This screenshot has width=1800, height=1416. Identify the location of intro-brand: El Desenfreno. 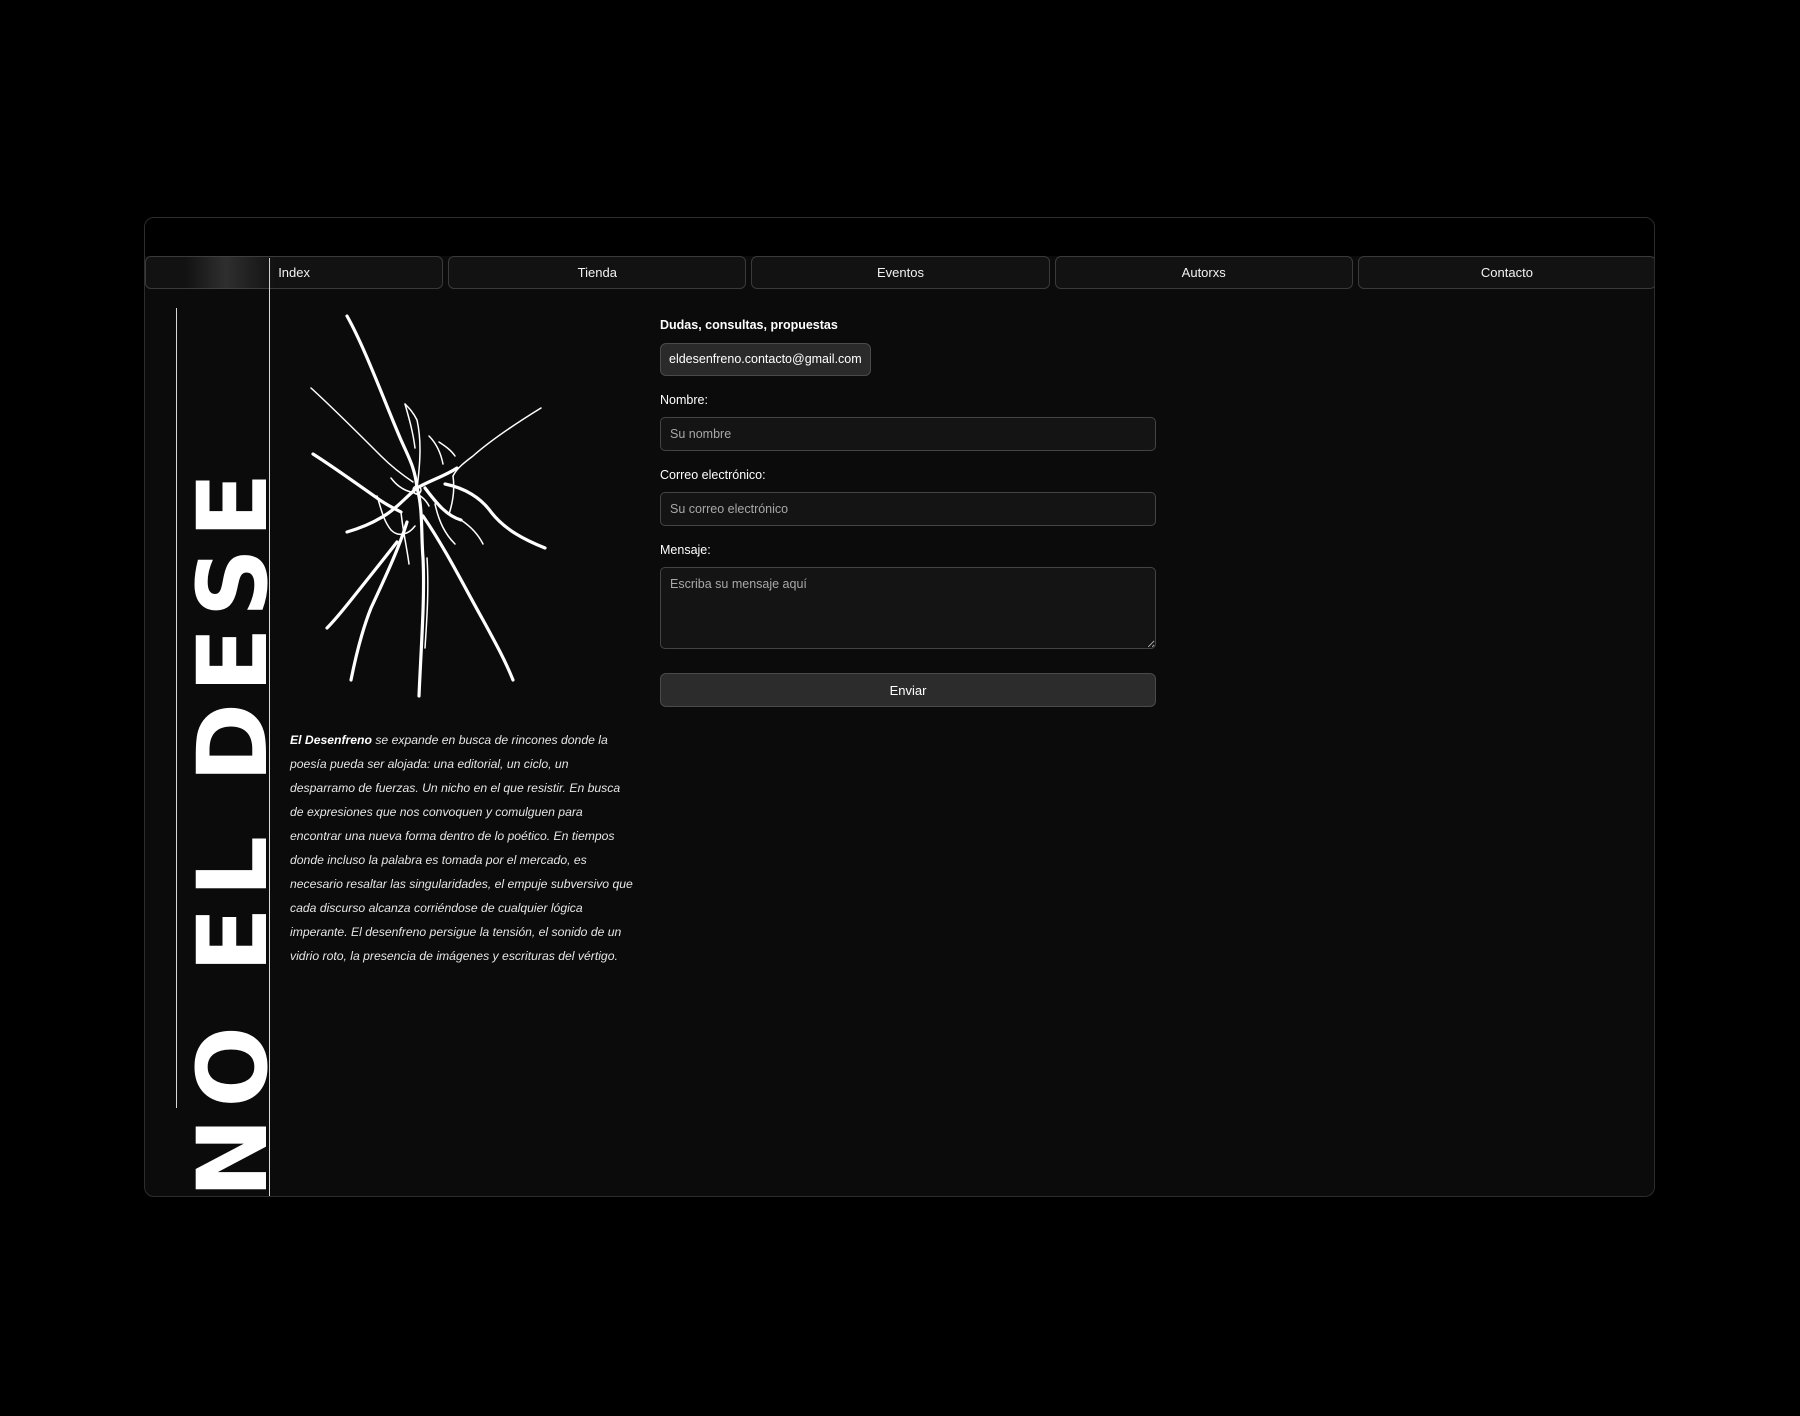
(331, 740).